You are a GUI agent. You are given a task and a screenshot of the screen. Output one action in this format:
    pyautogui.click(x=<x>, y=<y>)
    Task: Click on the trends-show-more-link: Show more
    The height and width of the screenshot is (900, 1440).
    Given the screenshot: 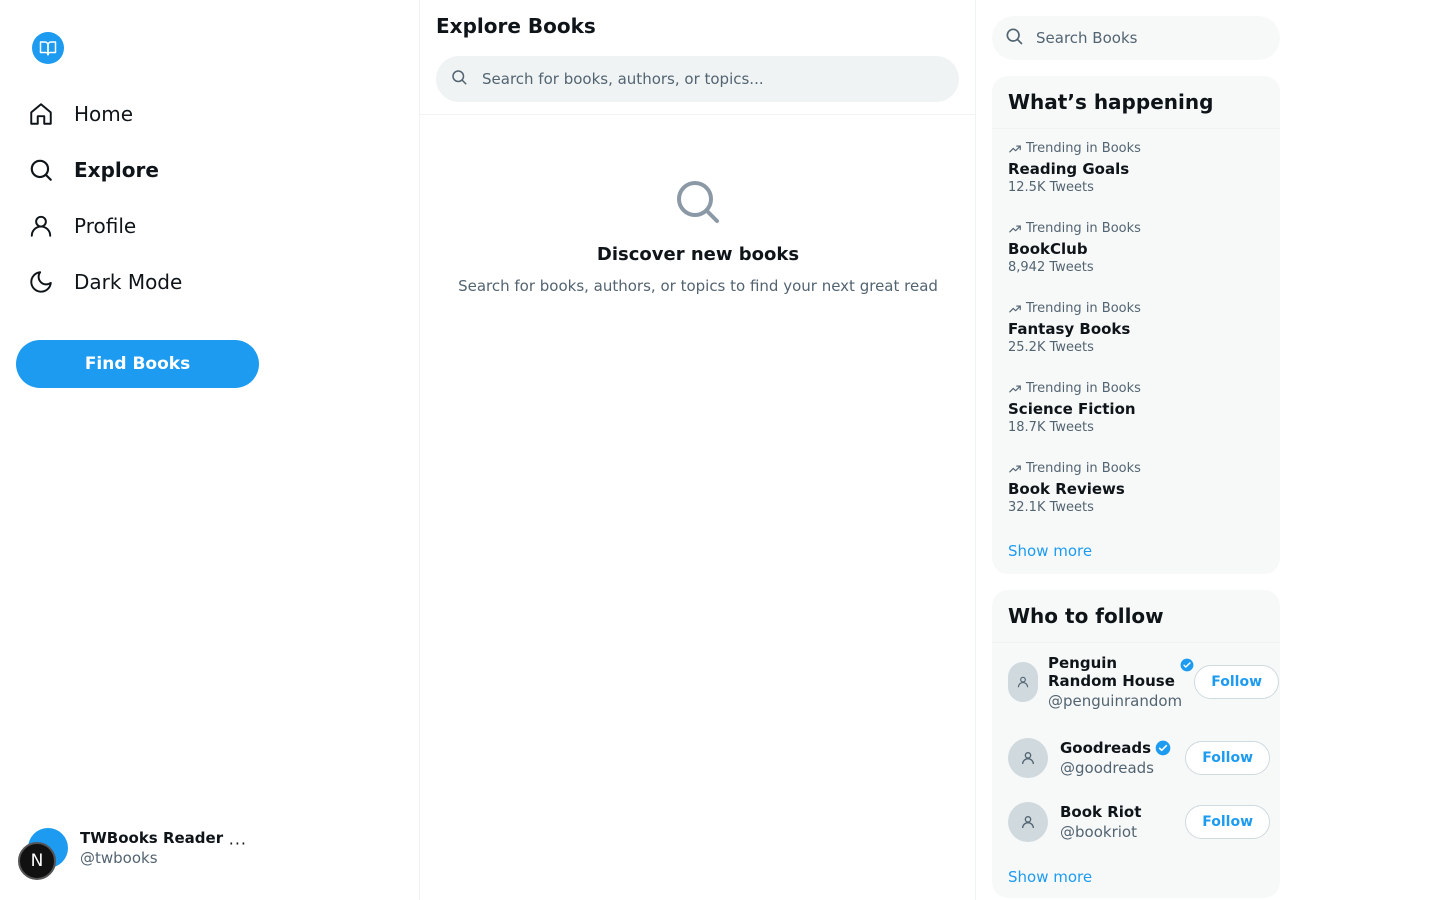 What is the action you would take?
    pyautogui.click(x=1050, y=551)
    